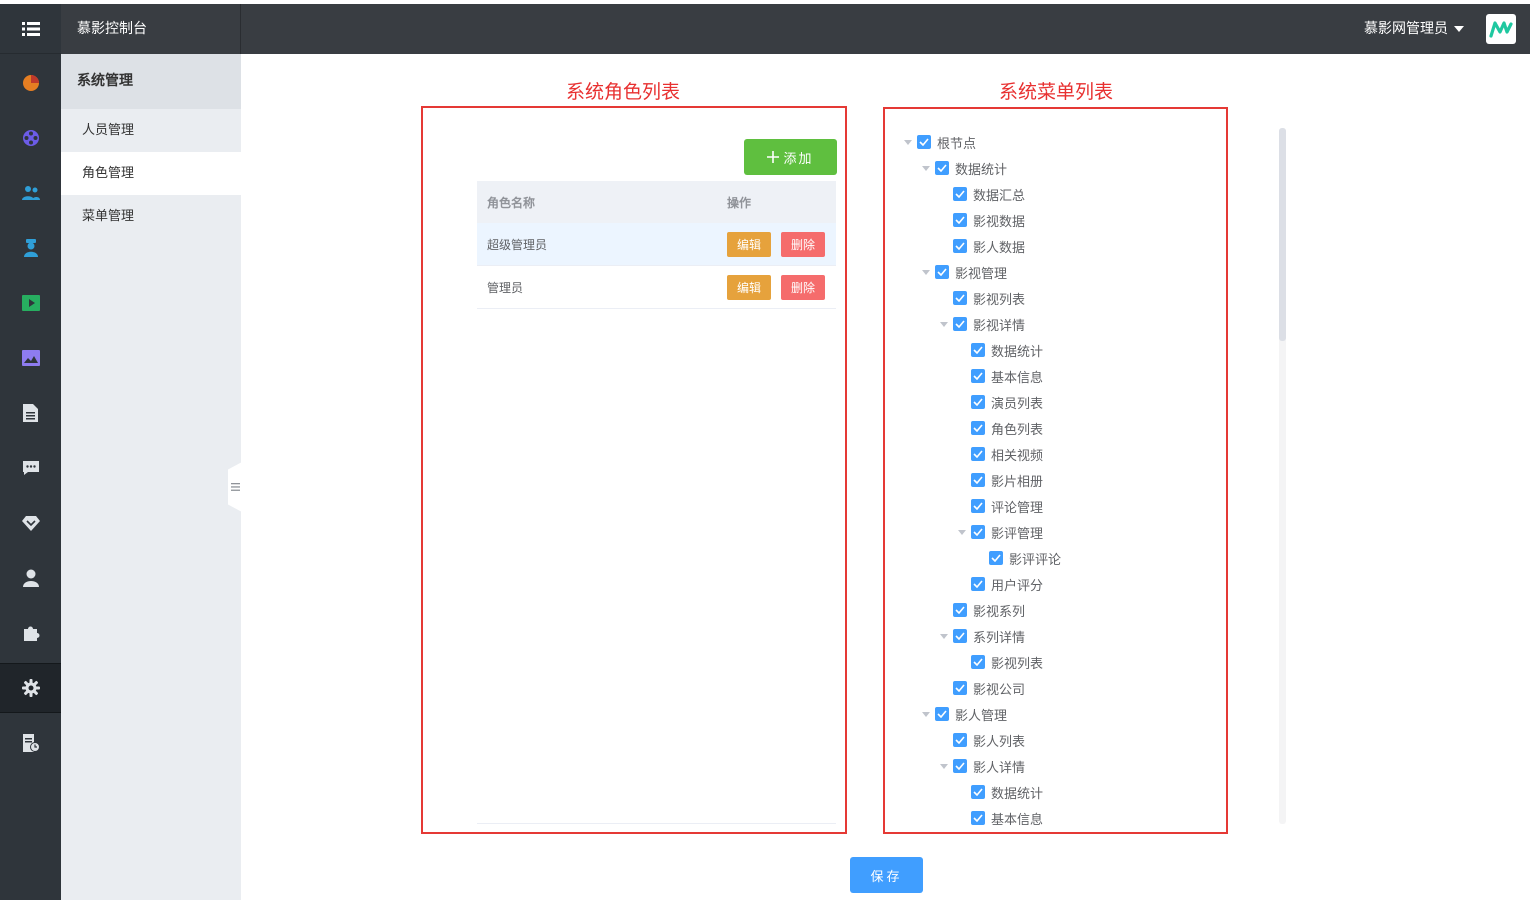 Image resolution: width=1530 pixels, height=900 pixels. What do you see at coordinates (30, 303) in the screenshot?
I see `rail-item-videos` at bounding box center [30, 303].